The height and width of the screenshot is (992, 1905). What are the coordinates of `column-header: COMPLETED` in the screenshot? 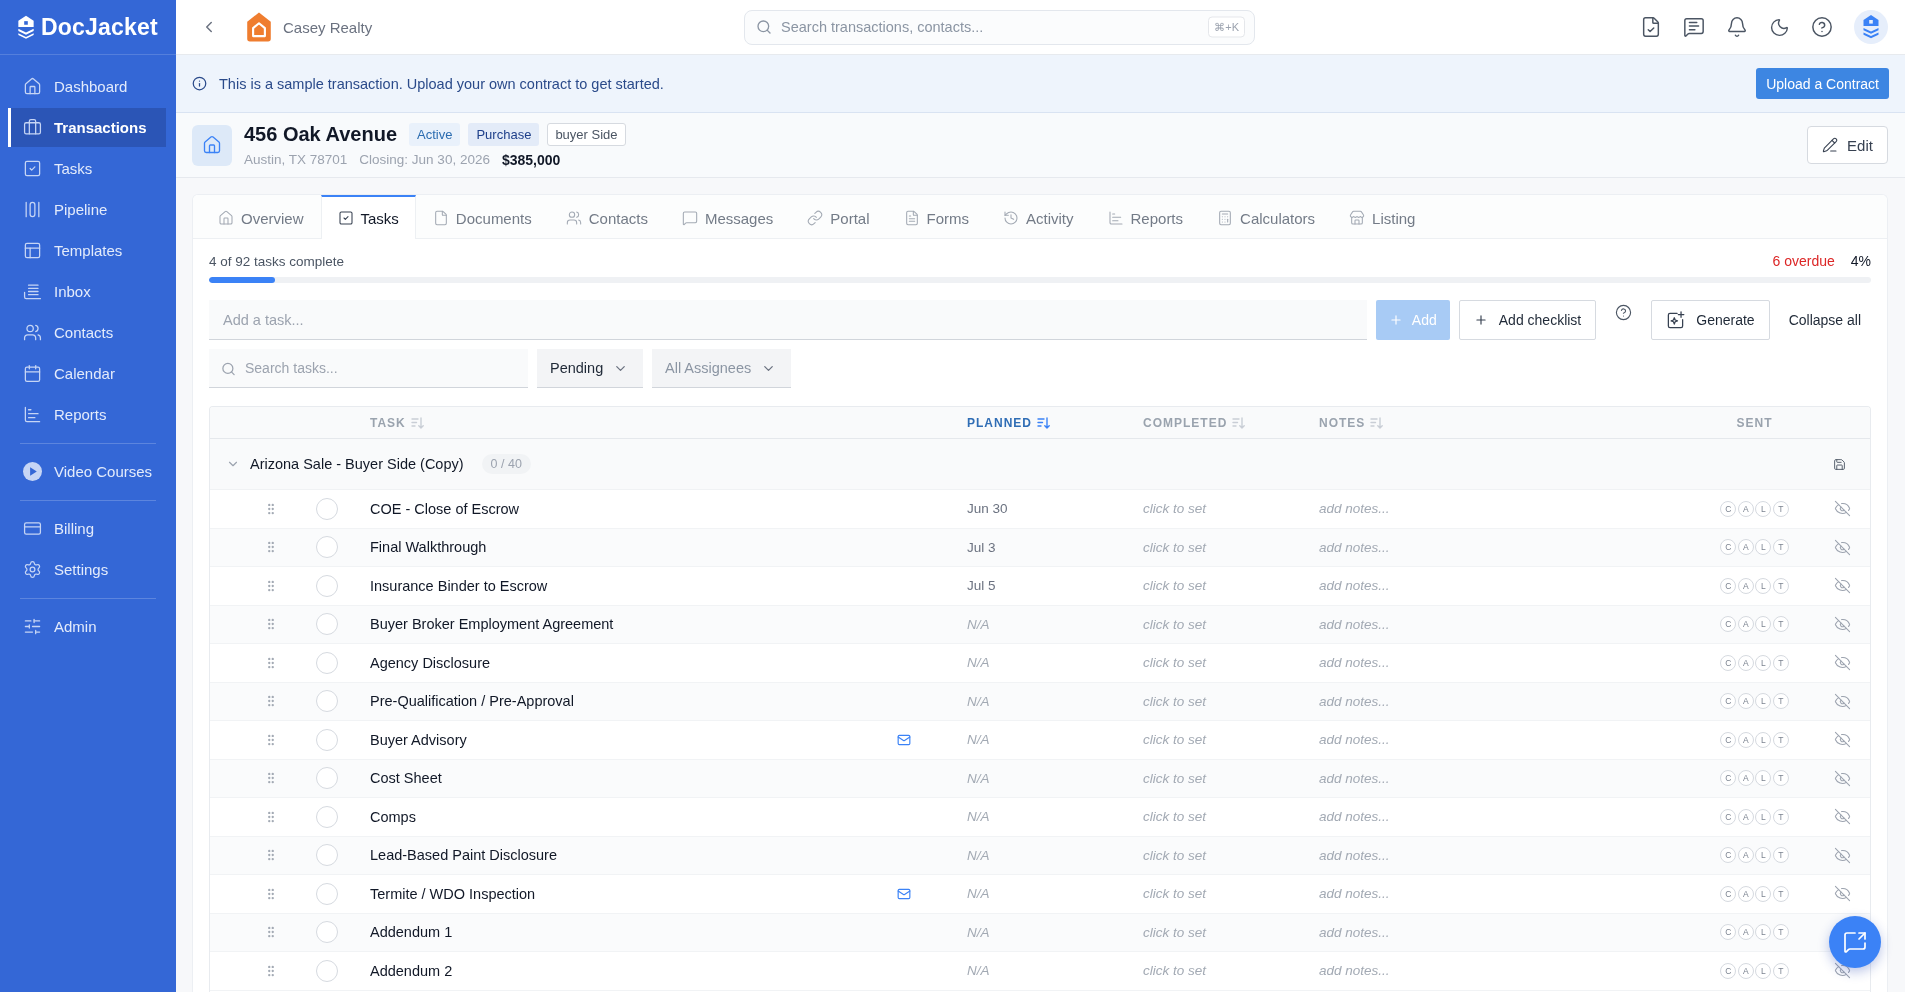 It's located at (1194, 422).